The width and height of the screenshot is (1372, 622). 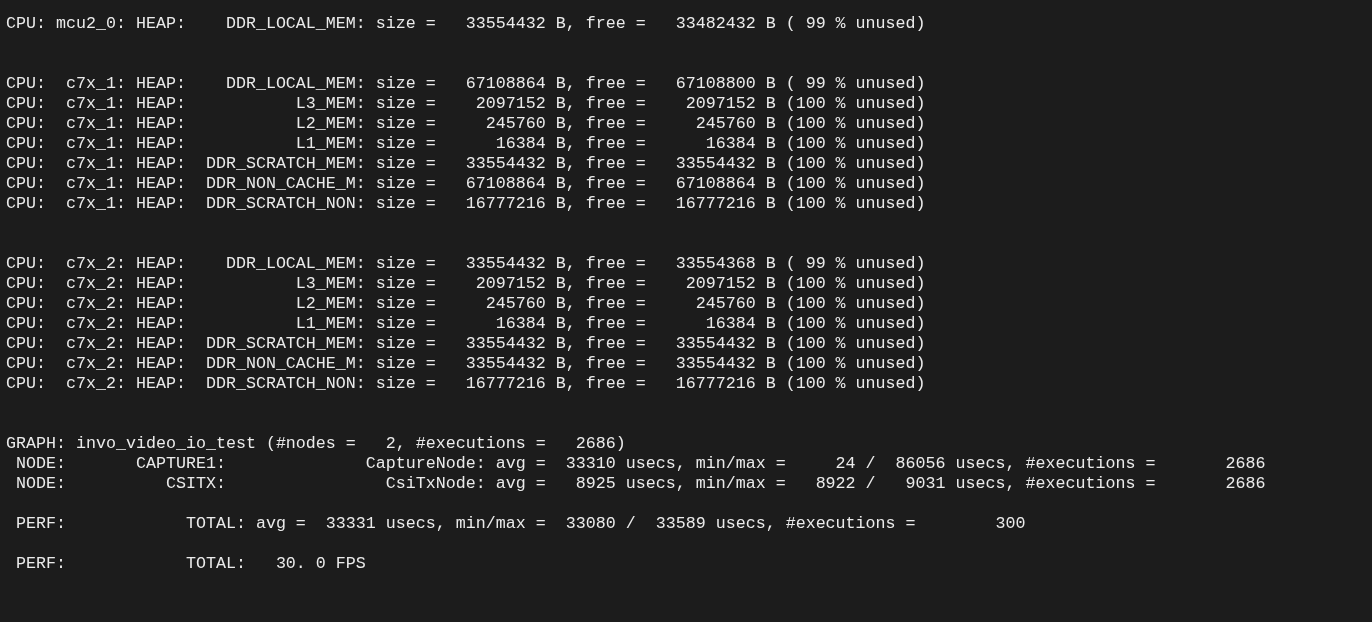 What do you see at coordinates (640, 484) in the screenshot?
I see `terminal-line: NODE: CSITX: CsiTxNode: avg = 8925 usecs, min/max = 8922 / 9031 usecs, #executions = 2686` at bounding box center [640, 484].